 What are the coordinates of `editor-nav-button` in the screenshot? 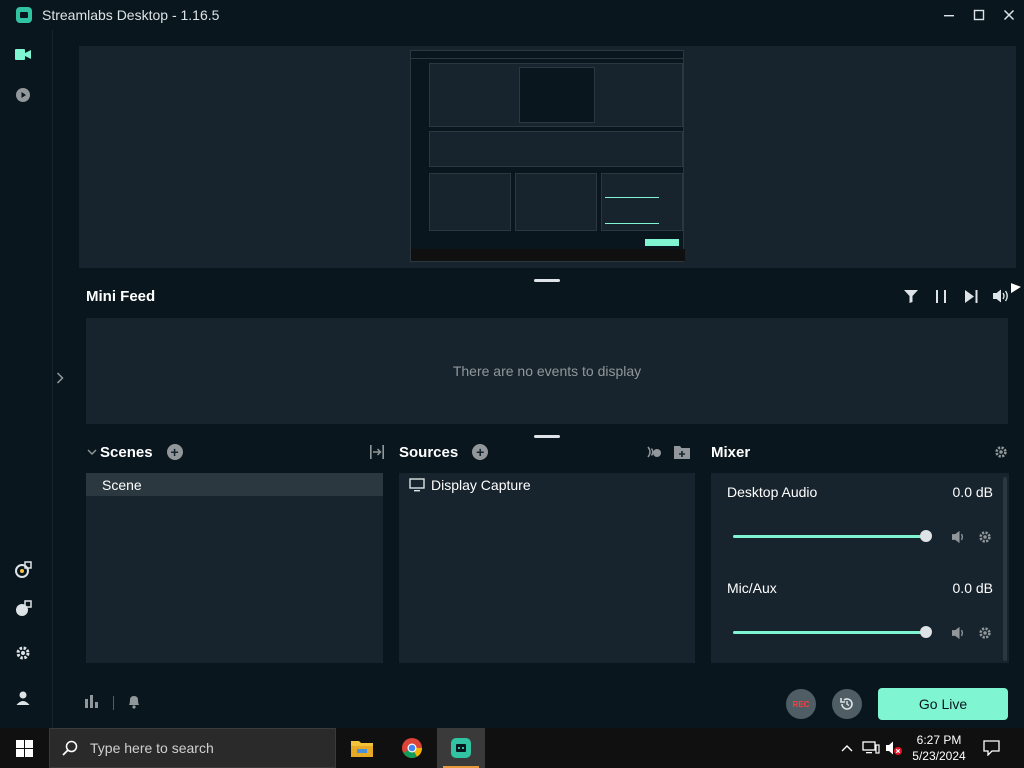 It's located at (23, 55).